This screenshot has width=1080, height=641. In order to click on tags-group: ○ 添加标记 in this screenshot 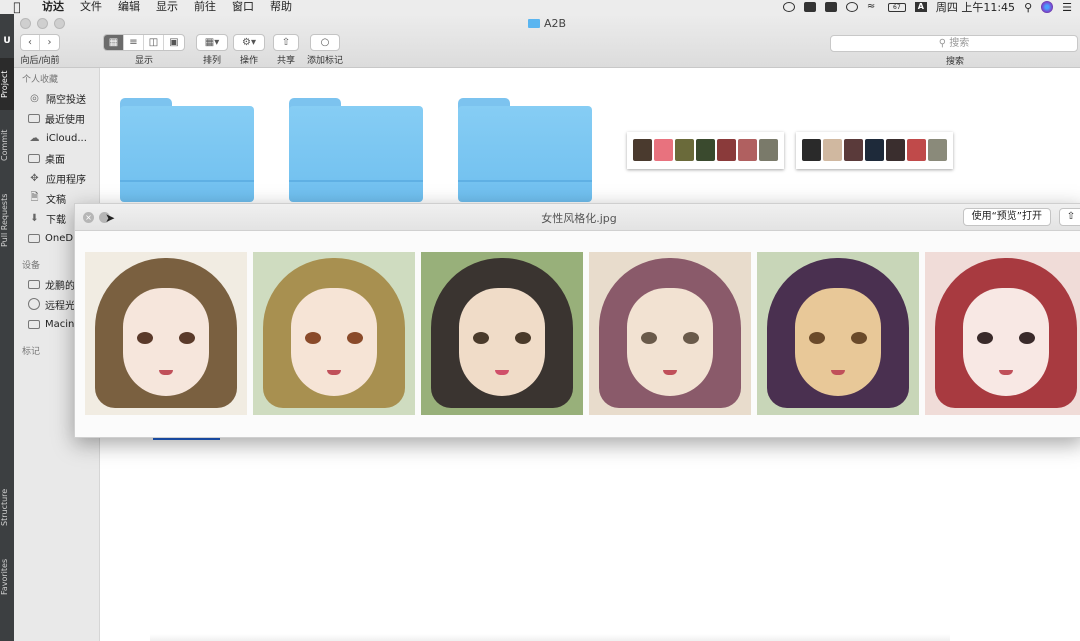, I will do `click(325, 50)`.